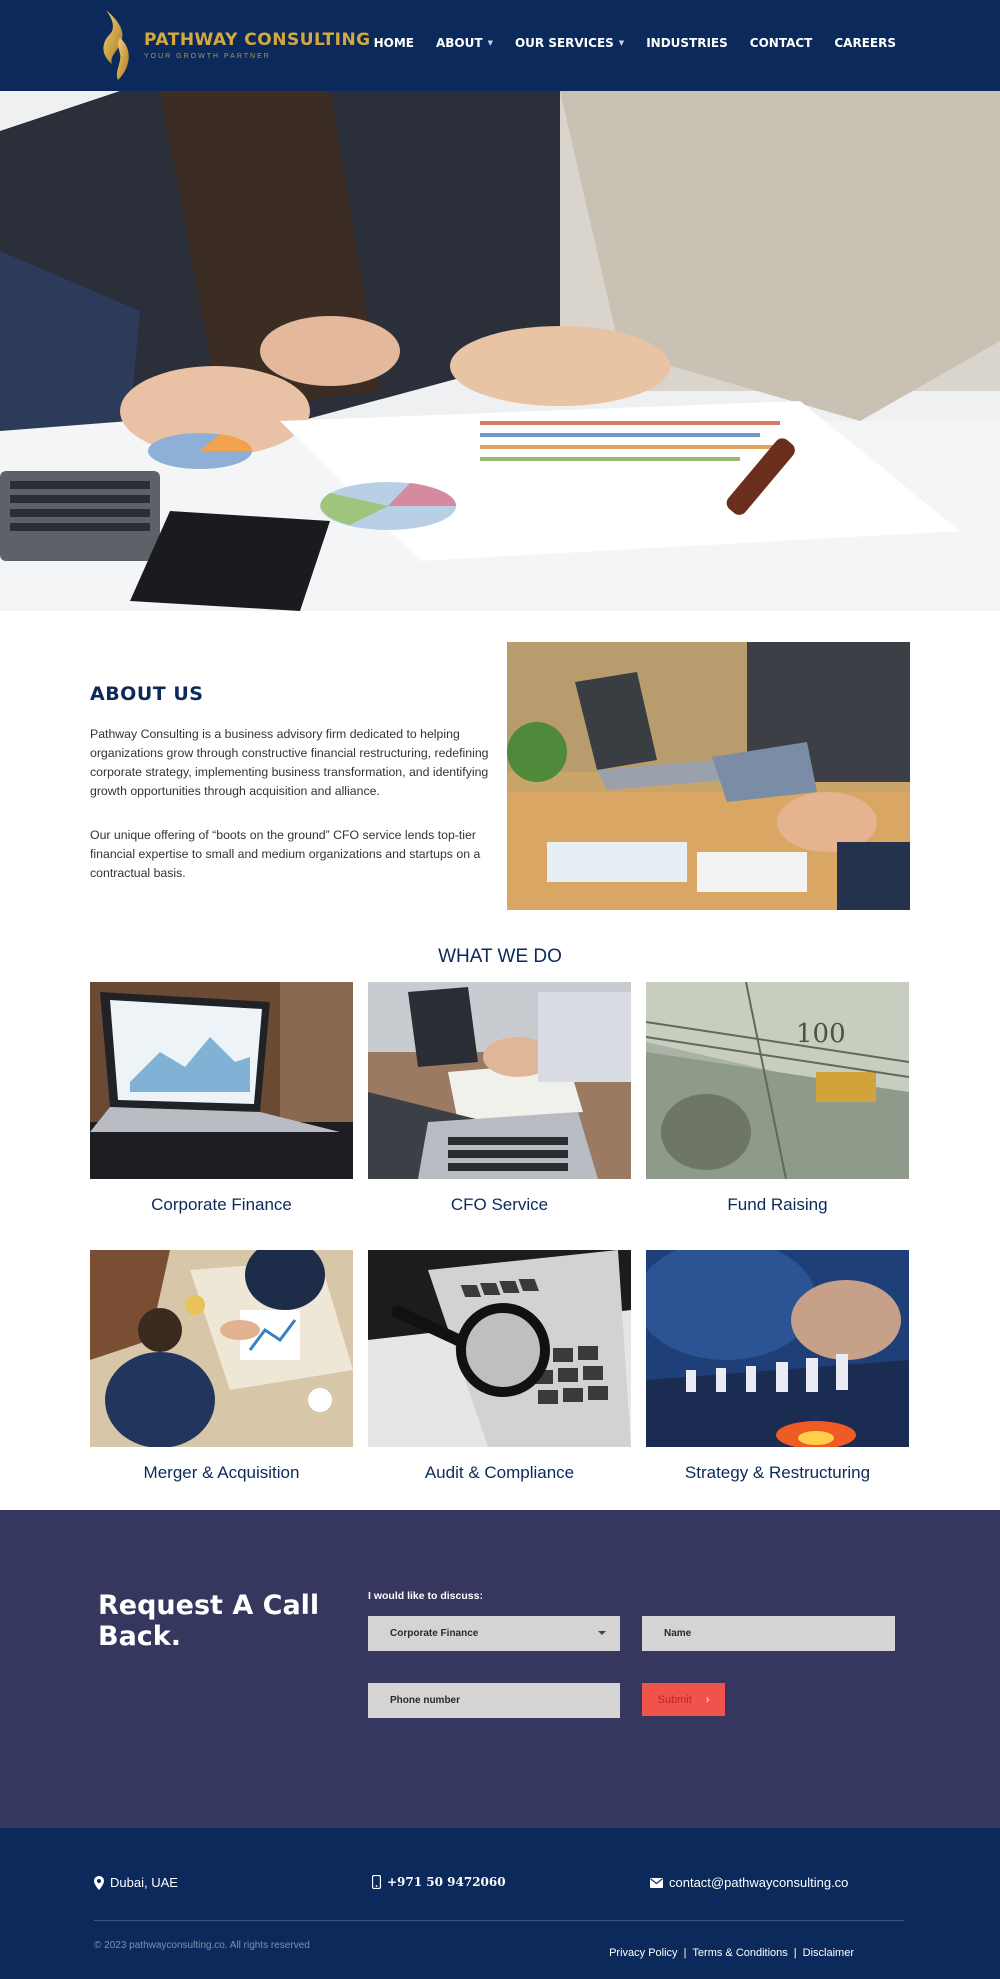 The height and width of the screenshot is (1979, 1000). What do you see at coordinates (221, 1473) in the screenshot?
I see `service-label: Merger & Acquisition` at bounding box center [221, 1473].